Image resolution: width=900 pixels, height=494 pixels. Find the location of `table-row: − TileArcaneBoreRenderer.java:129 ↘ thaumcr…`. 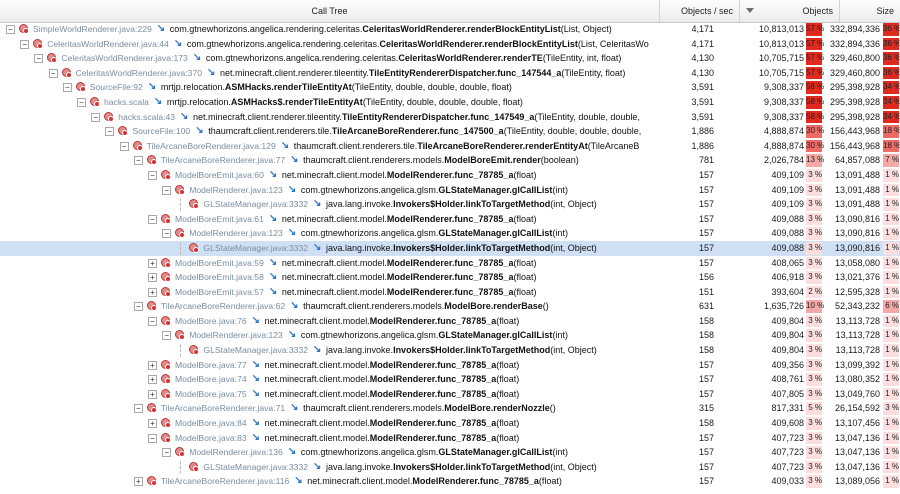

table-row: − TileArcaneBoreRenderer.java:129 ↘ thaumcr… is located at coordinates (450, 146).